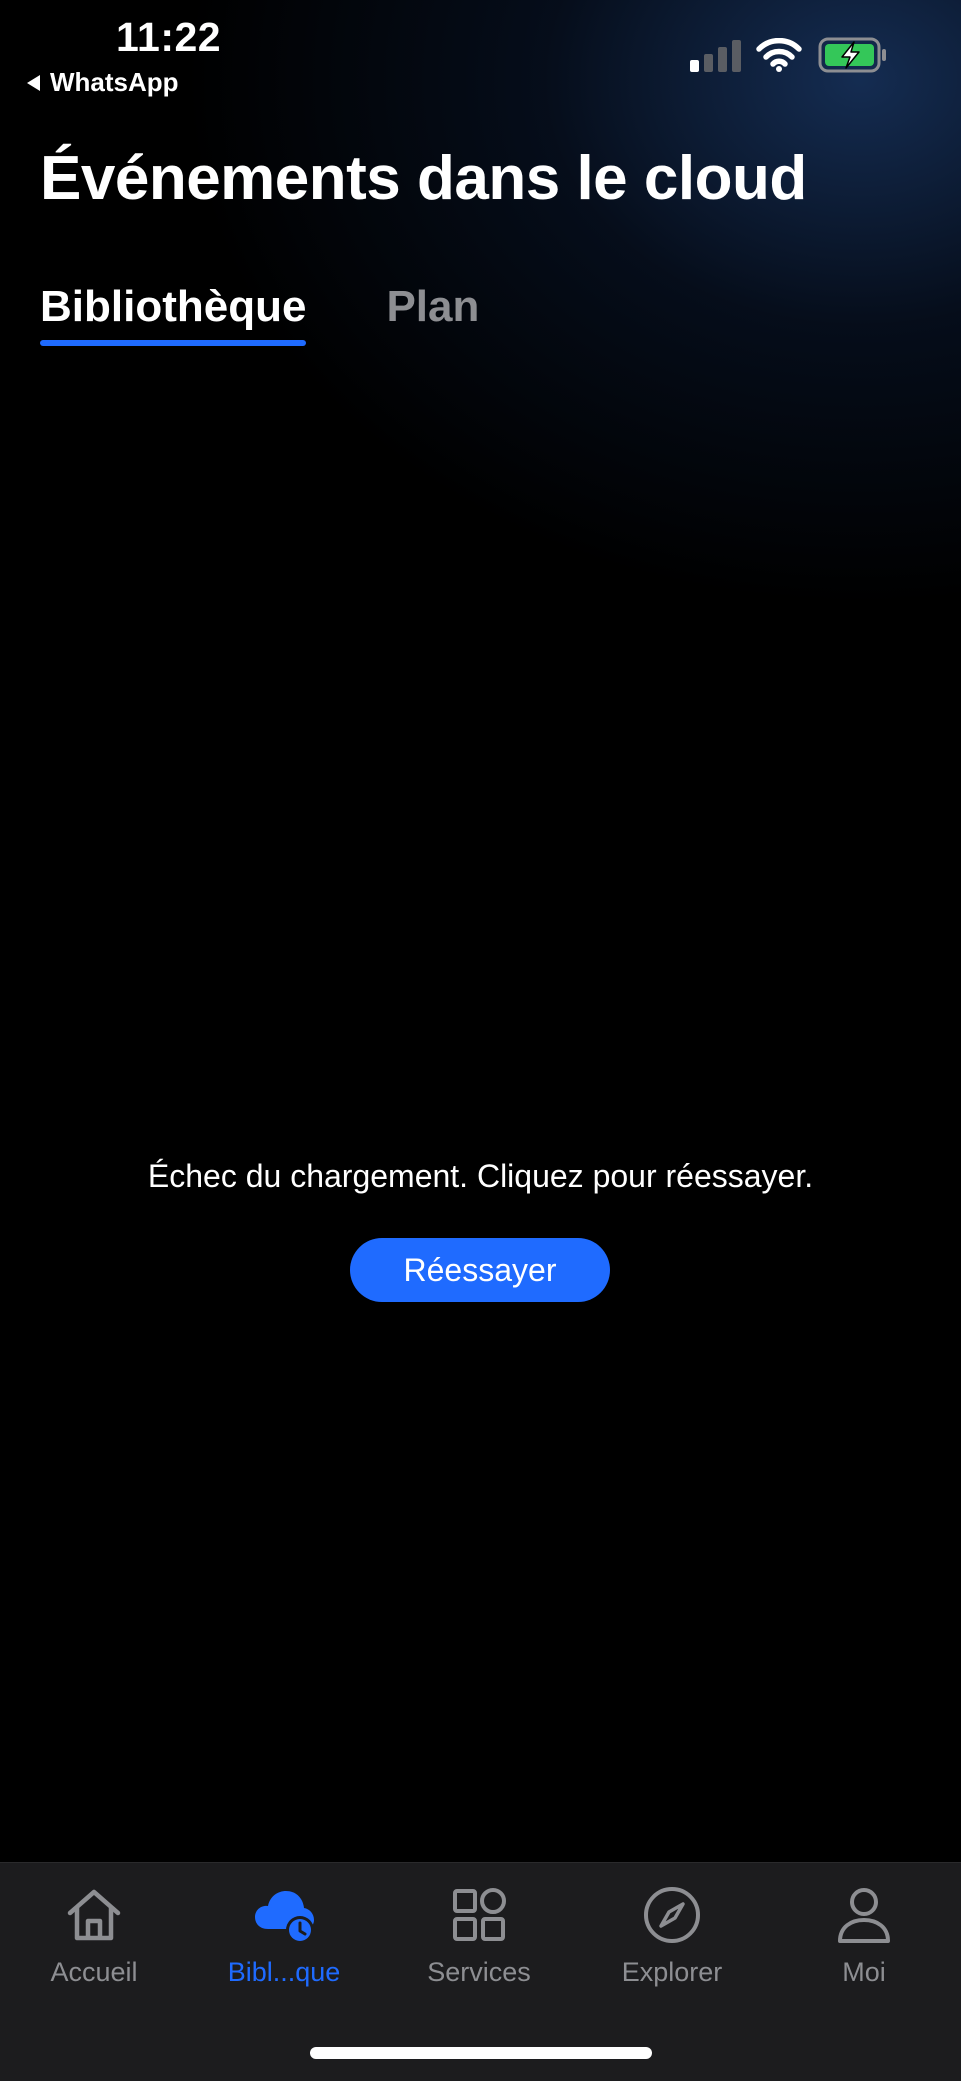 This screenshot has width=961, height=2081. Describe the element at coordinates (94, 1915) in the screenshot. I see `home-icon` at that location.